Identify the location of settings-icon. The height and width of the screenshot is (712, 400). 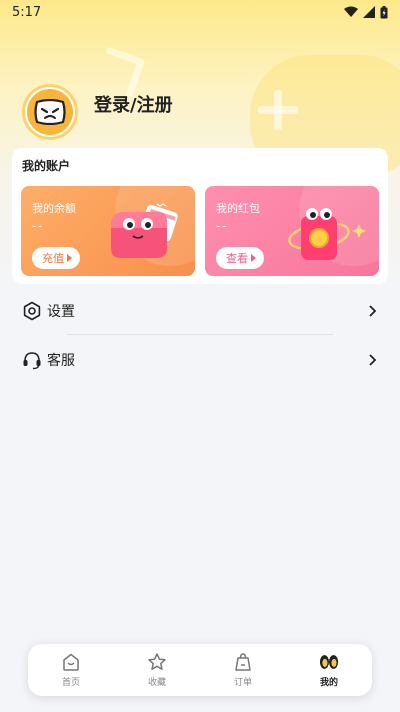
(32, 311).